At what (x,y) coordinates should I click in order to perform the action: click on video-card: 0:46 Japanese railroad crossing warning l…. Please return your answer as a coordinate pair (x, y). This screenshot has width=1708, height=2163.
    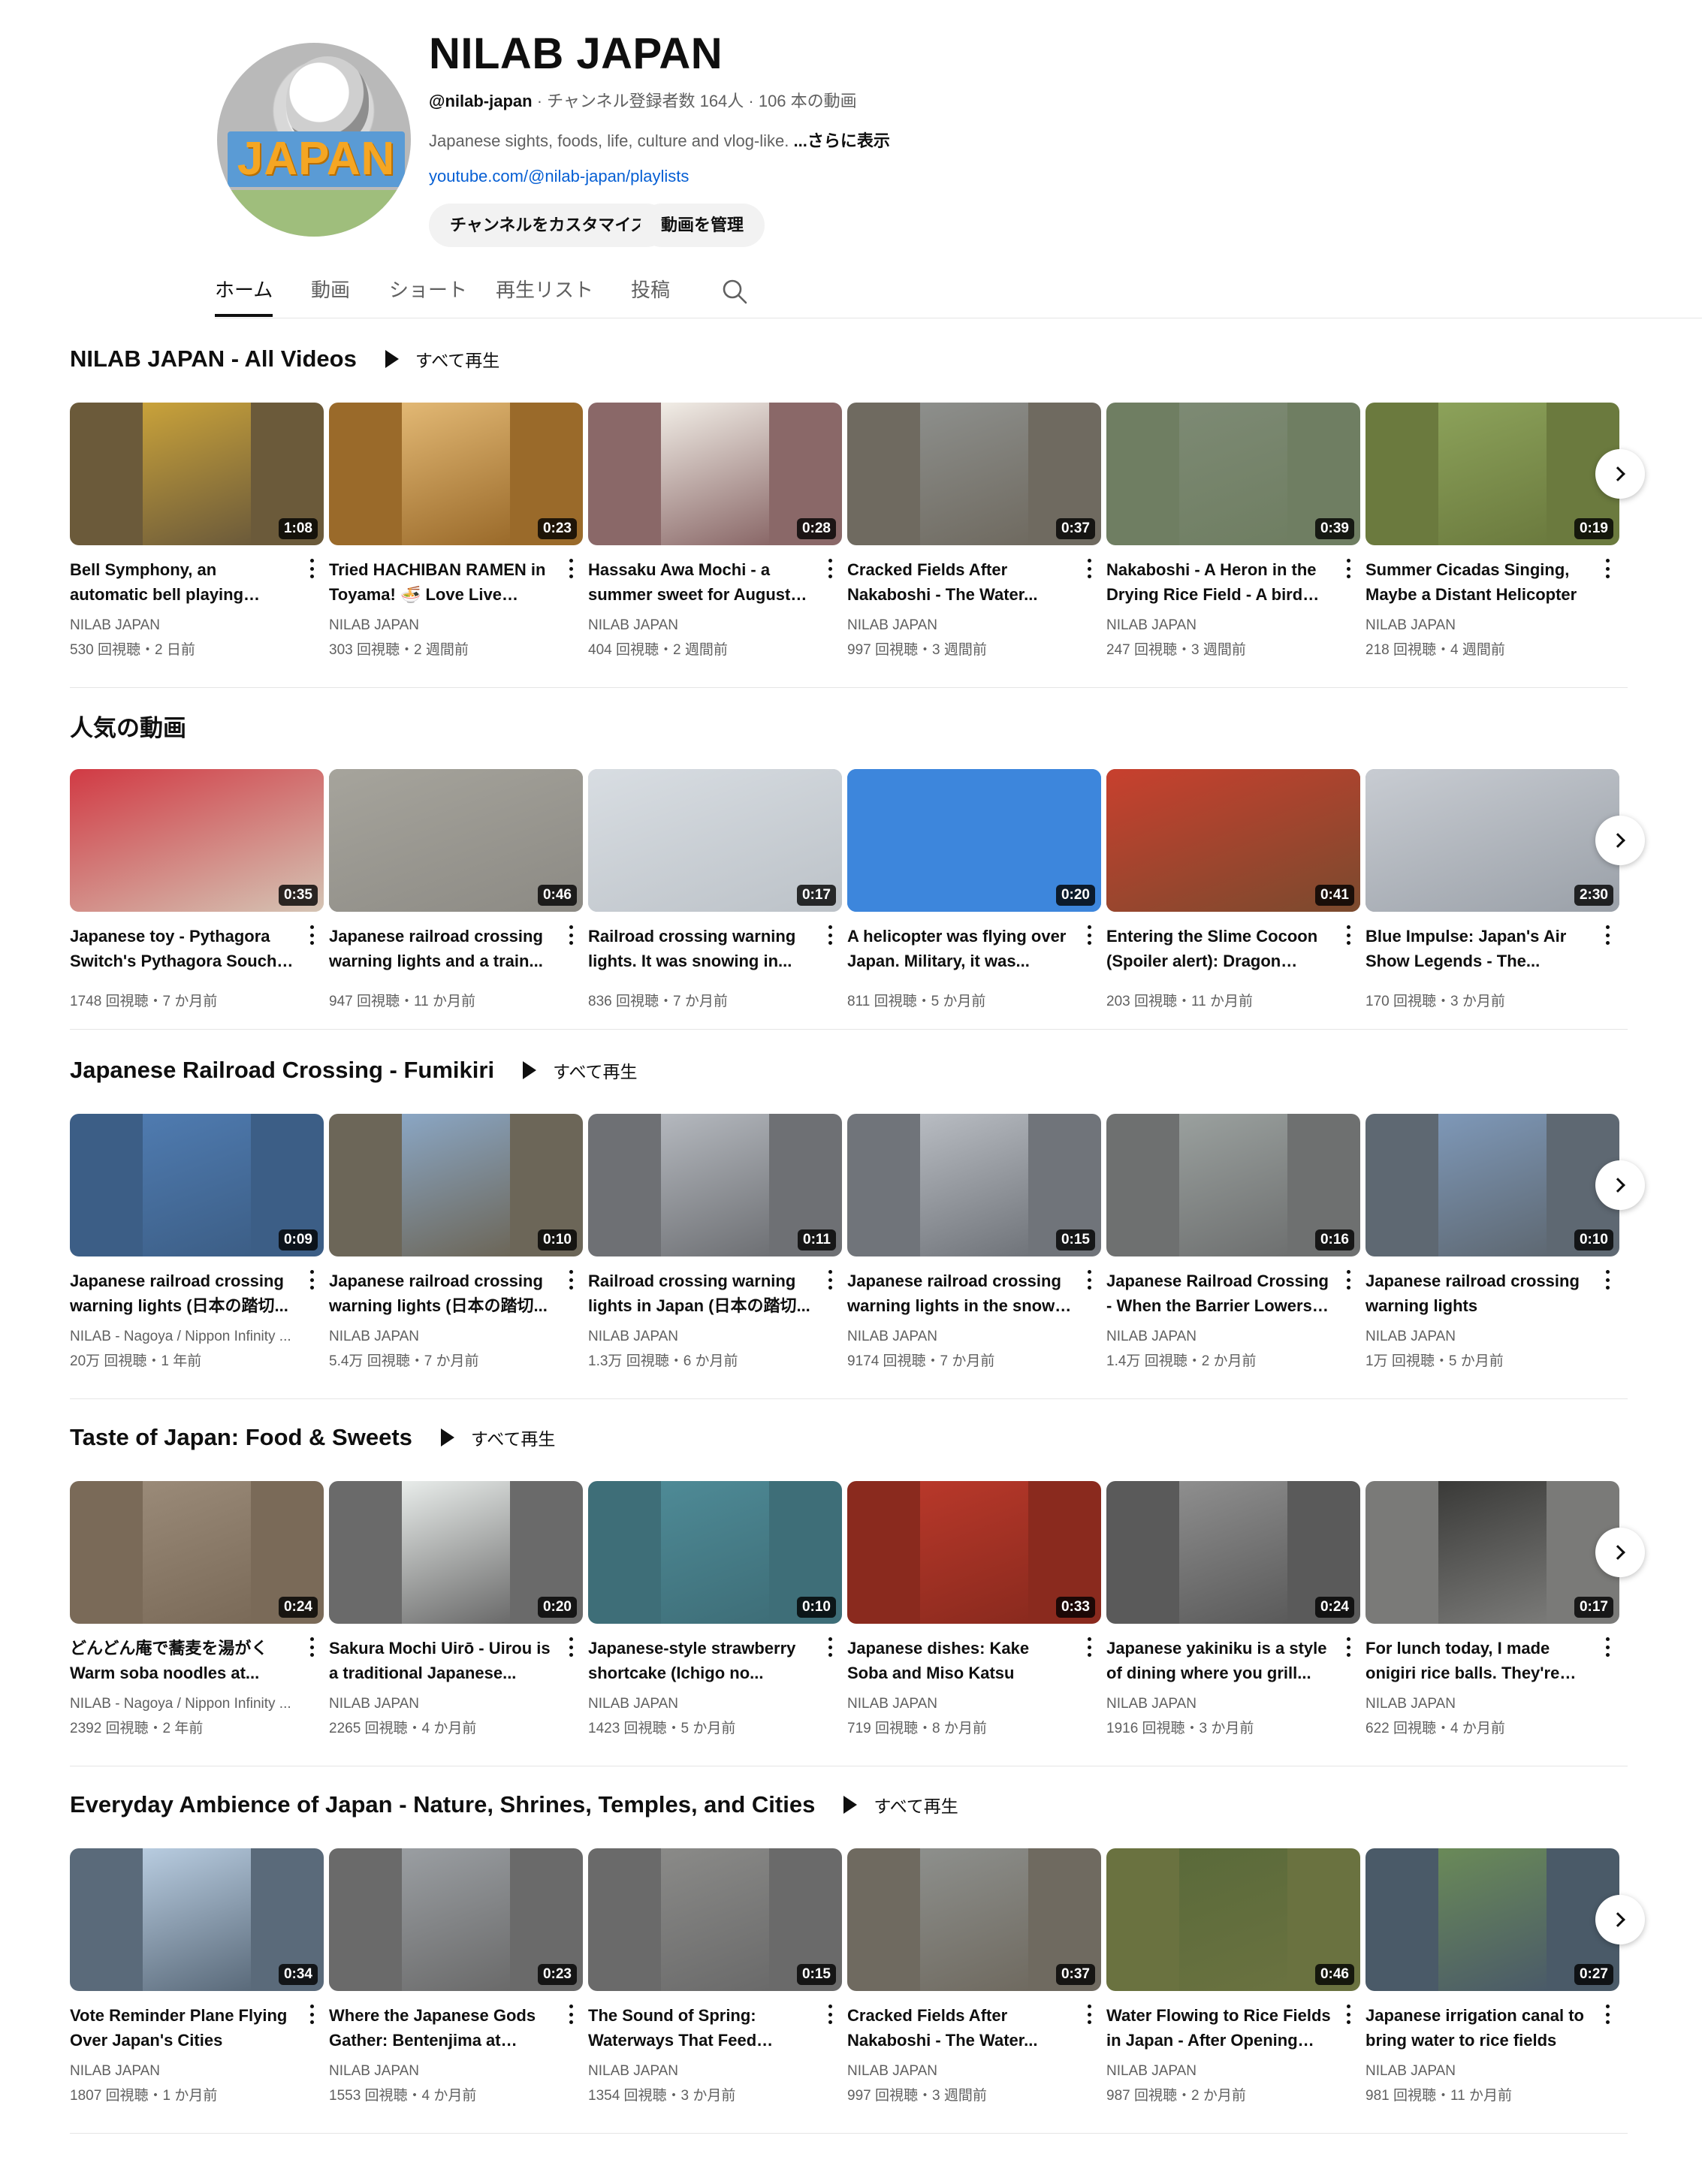
    Looking at the image, I should click on (456, 897).